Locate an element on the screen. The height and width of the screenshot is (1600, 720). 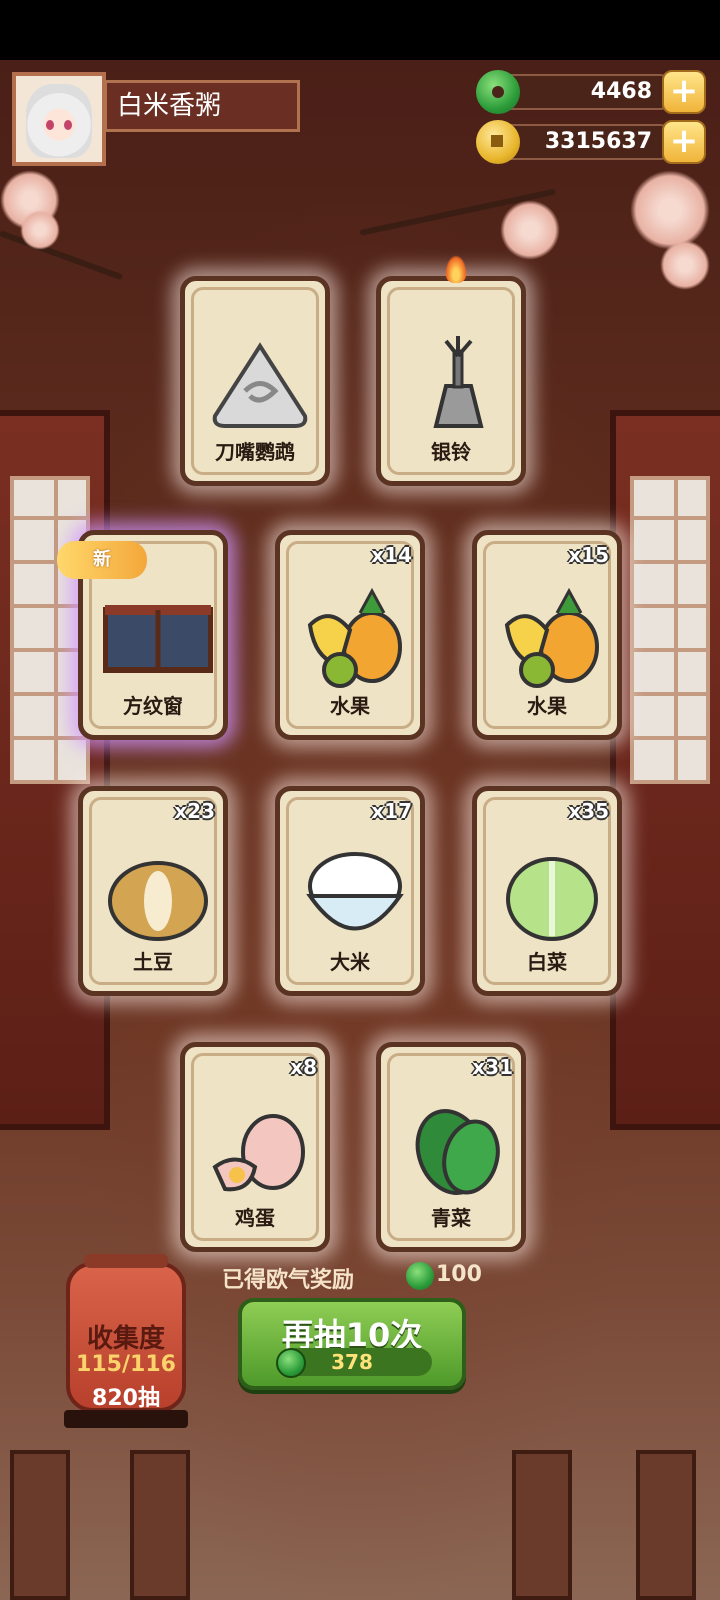
card-greens: x31 青菜 is located at coordinates (451, 1147).